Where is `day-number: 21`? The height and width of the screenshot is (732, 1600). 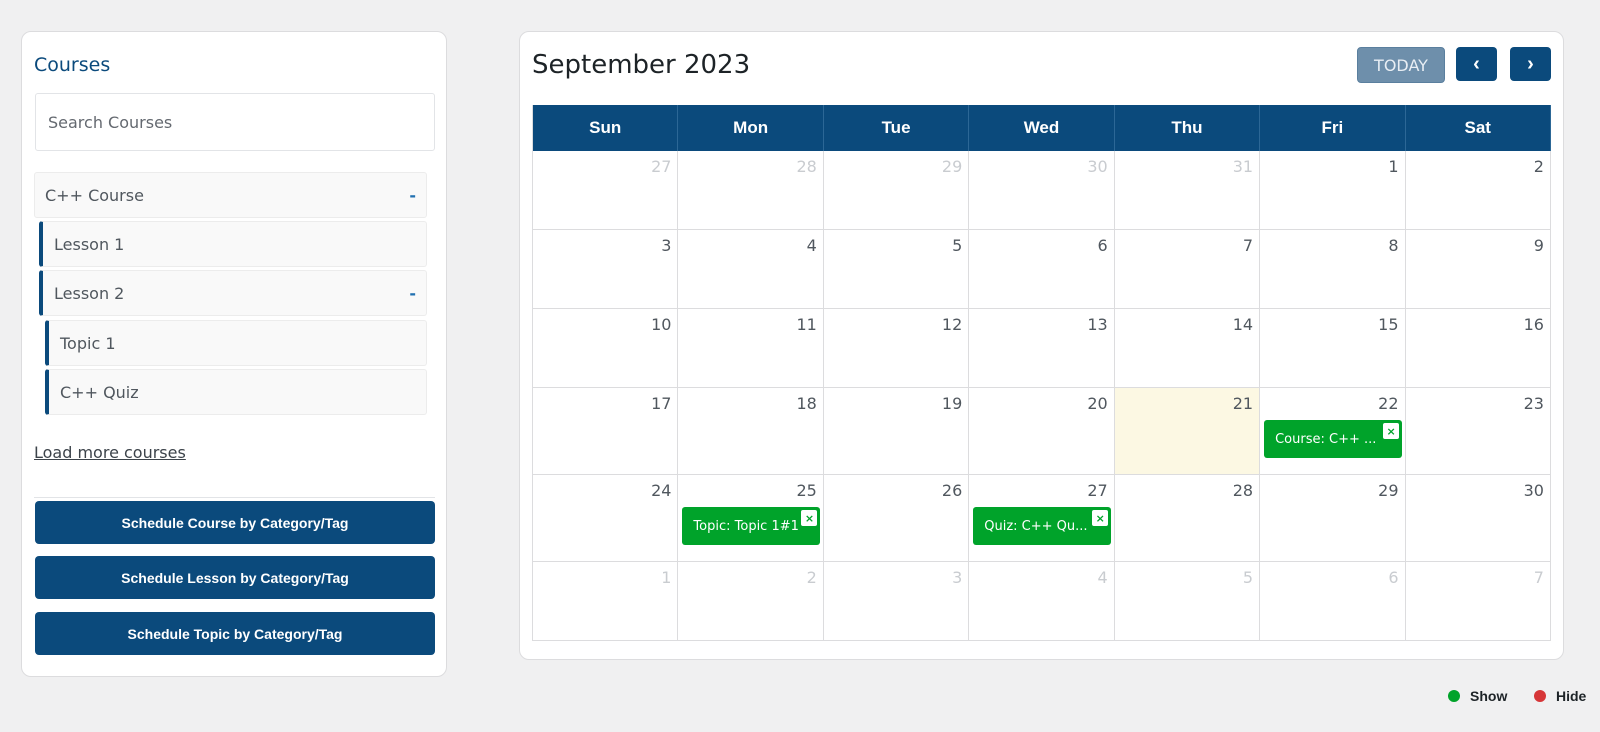
day-number: 21 is located at coordinates (1243, 403).